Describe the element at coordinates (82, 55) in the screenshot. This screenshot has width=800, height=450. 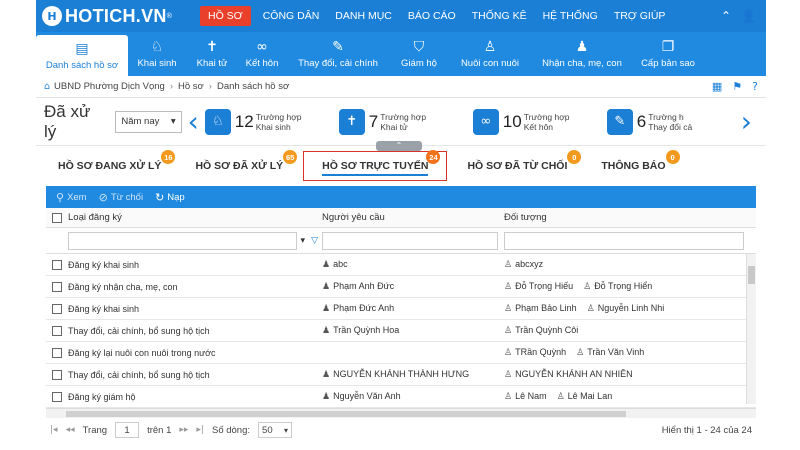
I see `module-button: ▤ Danh sách hồ sơ` at that location.